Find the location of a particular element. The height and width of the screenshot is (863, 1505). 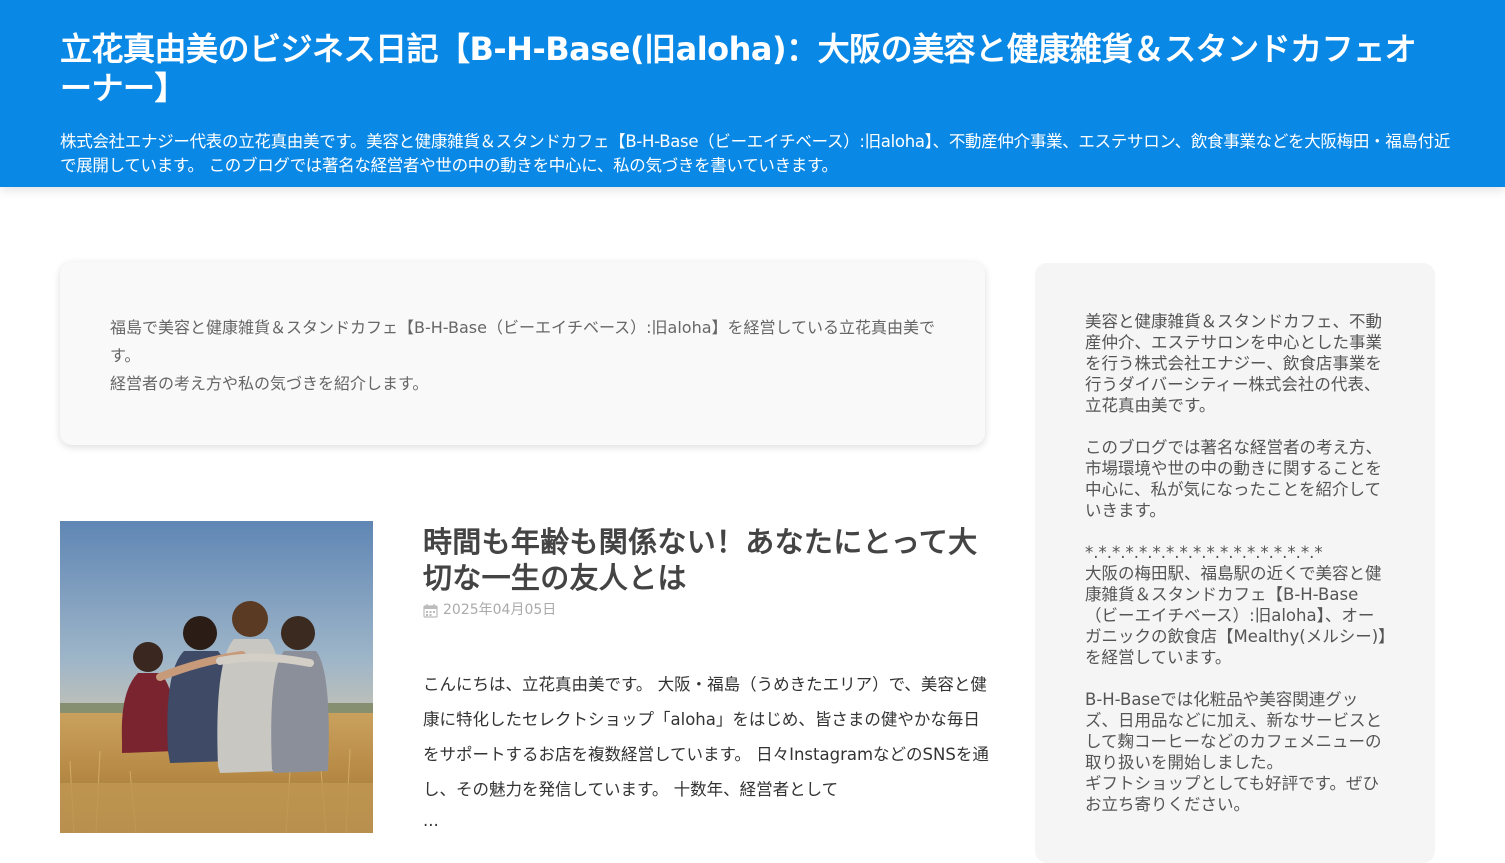

article-date: 2025年04月05日 is located at coordinates (489, 610).